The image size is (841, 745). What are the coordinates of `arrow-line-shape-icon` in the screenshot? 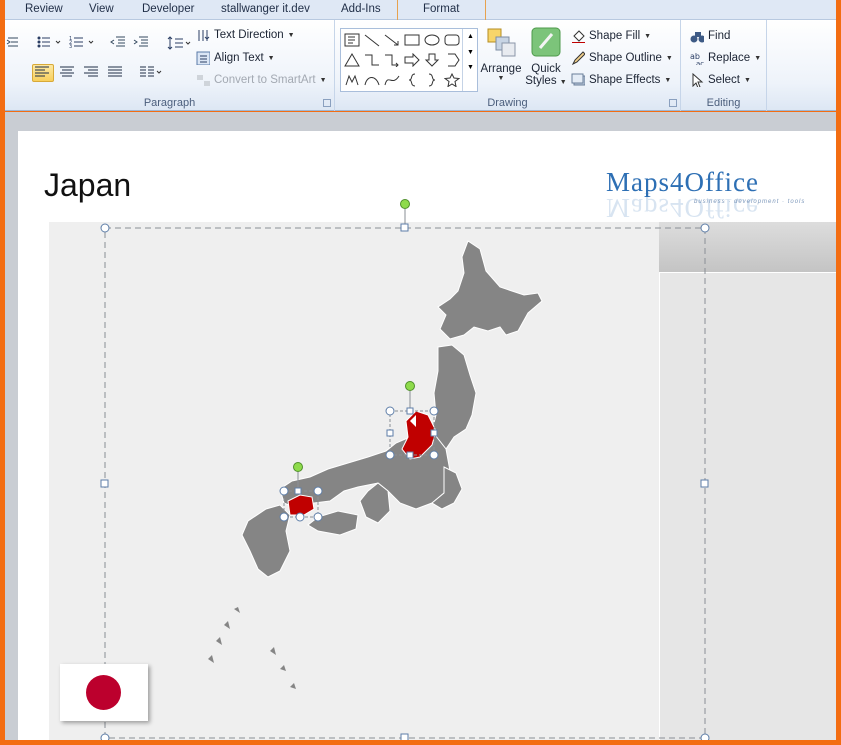 It's located at (392, 40).